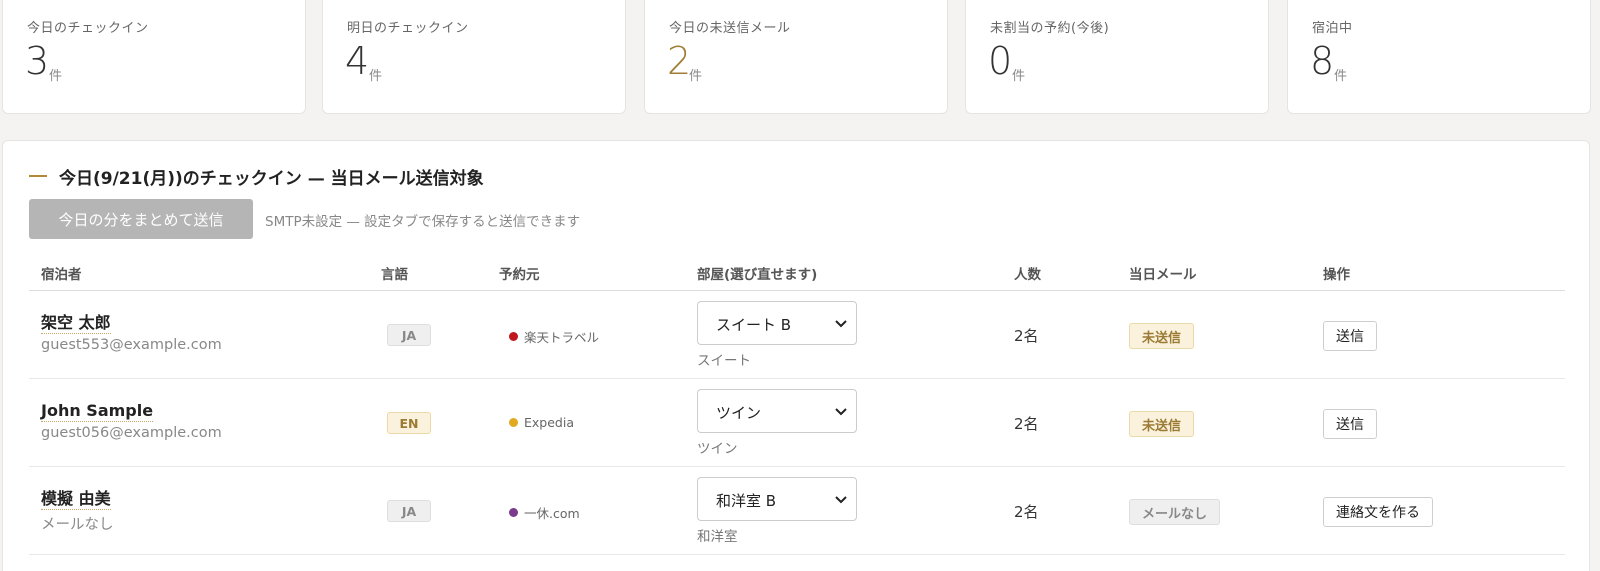  Describe the element at coordinates (724, 361) in the screenshot. I see `room-type: スイート` at that location.